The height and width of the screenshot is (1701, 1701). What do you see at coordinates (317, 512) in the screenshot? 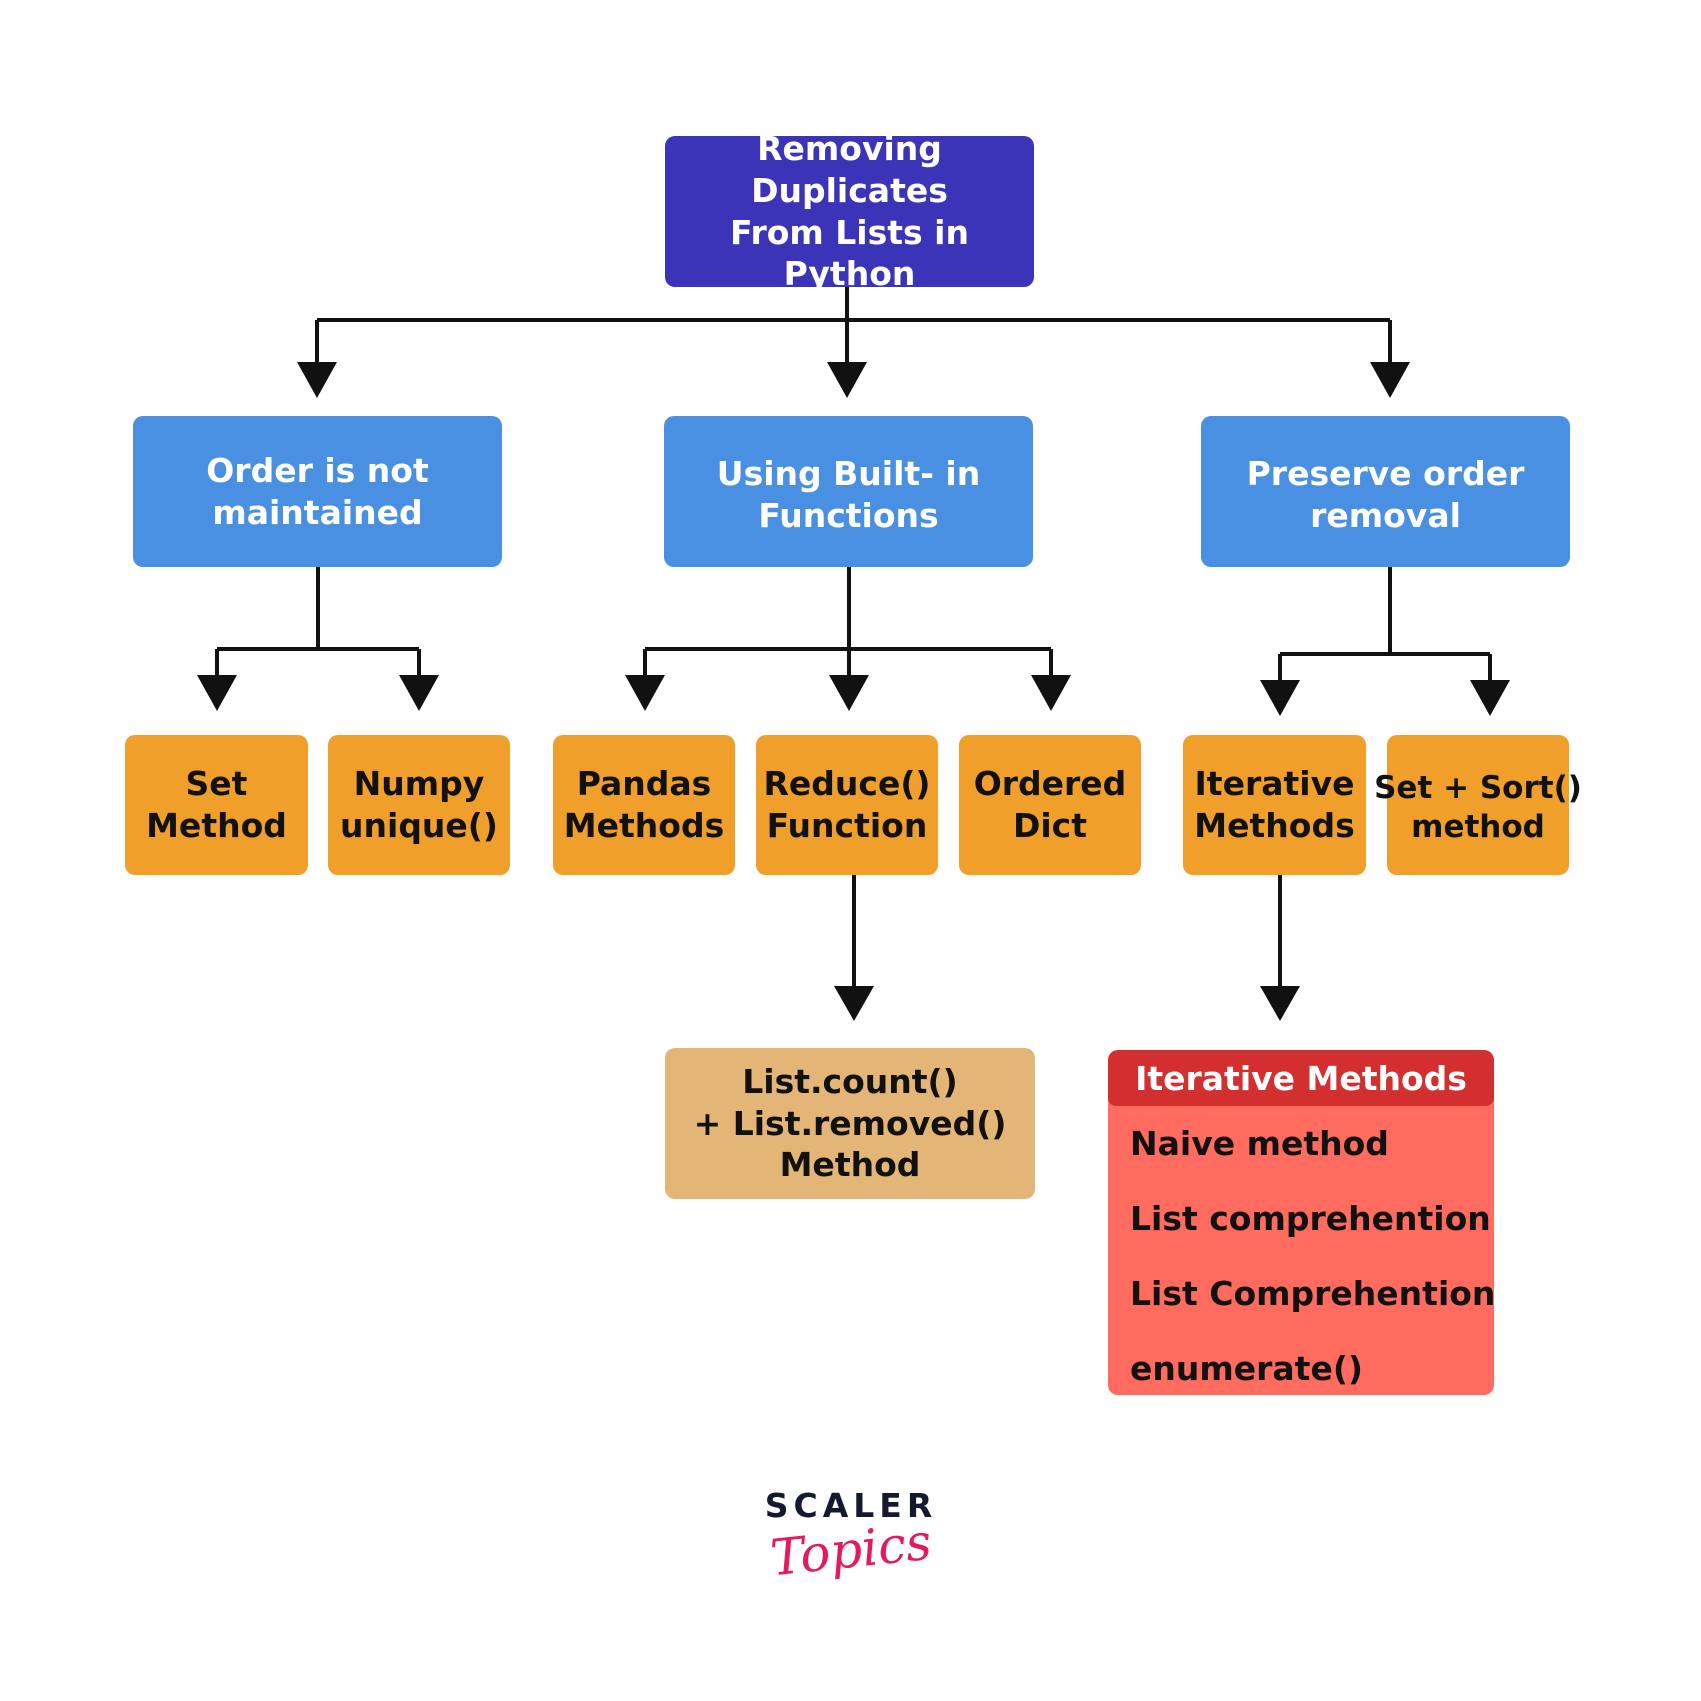
I see `category-label-line: maintained` at bounding box center [317, 512].